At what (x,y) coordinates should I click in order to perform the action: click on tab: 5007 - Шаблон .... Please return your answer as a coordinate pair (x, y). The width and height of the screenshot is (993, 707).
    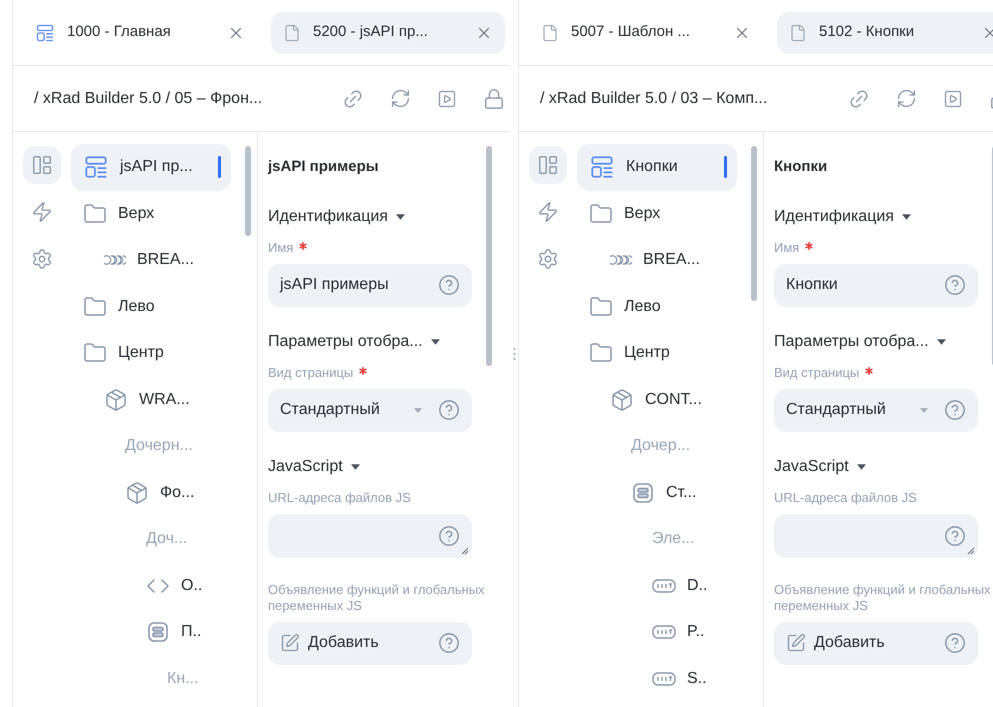
    Looking at the image, I should click on (646, 33).